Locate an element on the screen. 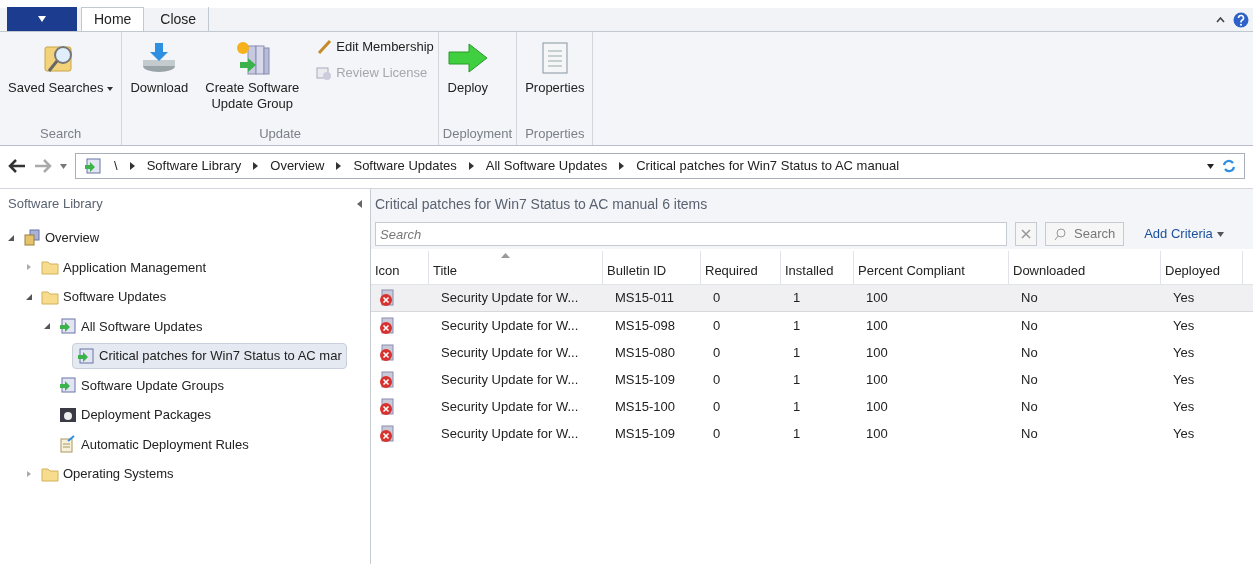  tree-item: All Software Updates is located at coordinates (131, 326).